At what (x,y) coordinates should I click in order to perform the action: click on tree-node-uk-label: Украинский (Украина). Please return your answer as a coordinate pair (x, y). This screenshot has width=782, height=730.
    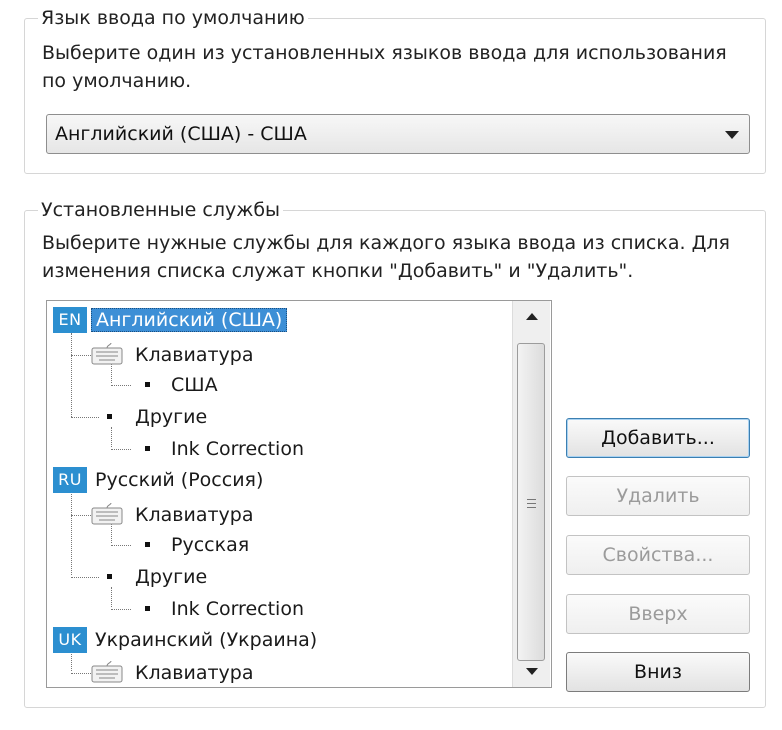
    Looking at the image, I should click on (206, 640).